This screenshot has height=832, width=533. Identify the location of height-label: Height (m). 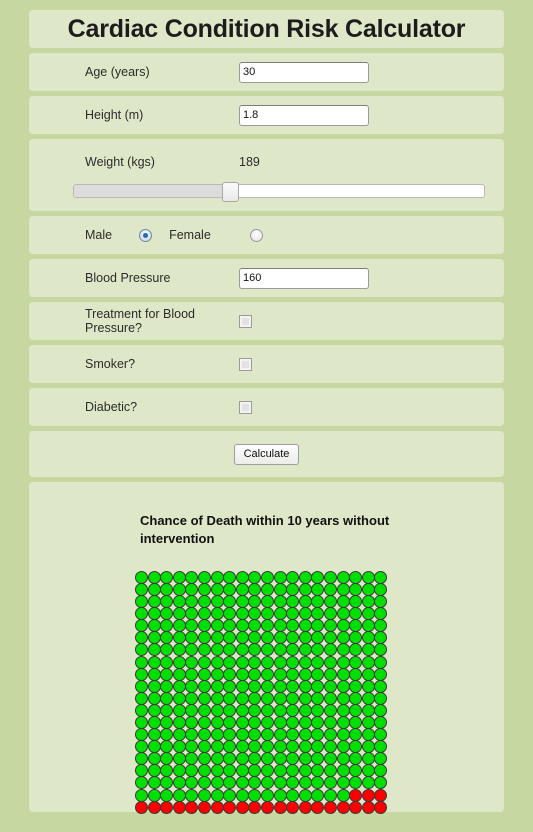
(114, 115).